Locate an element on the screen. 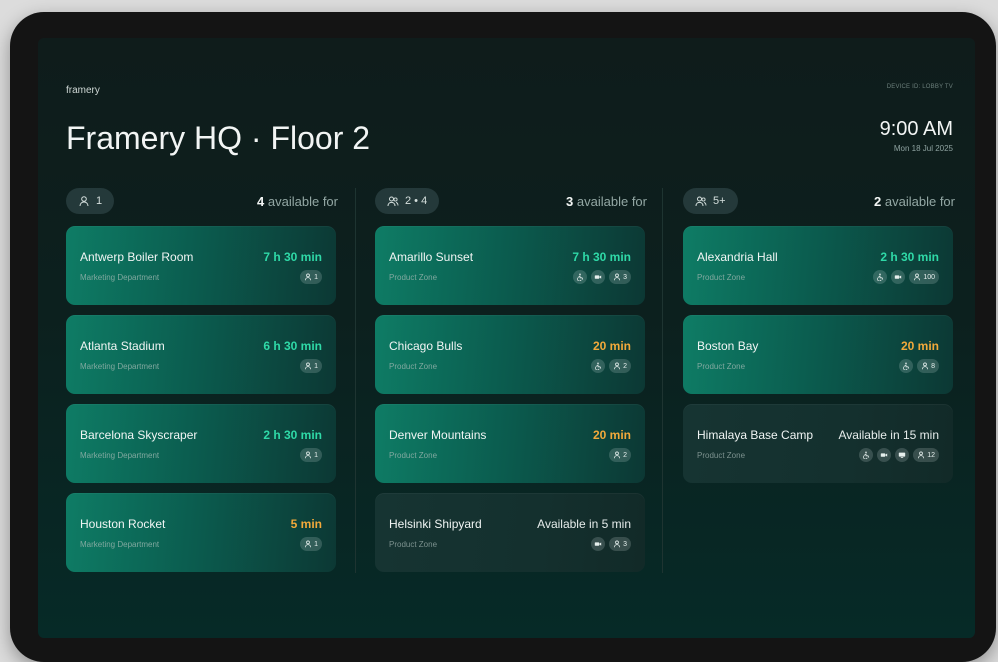 The image size is (998, 662). clock-time: 9:00 AM is located at coordinates (916, 129).